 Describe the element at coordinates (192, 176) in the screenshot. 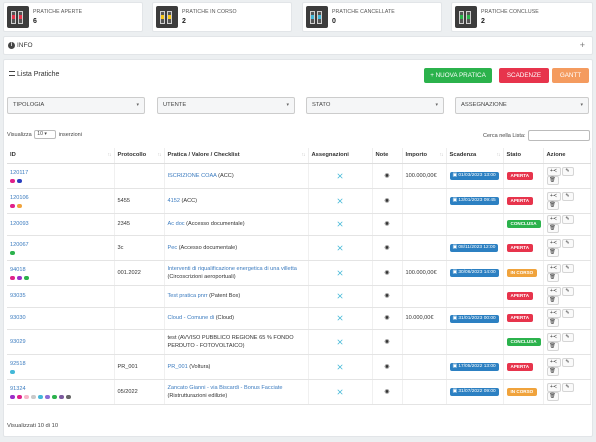

I see `pratica-link: ISCRIZIONE COAA` at that location.